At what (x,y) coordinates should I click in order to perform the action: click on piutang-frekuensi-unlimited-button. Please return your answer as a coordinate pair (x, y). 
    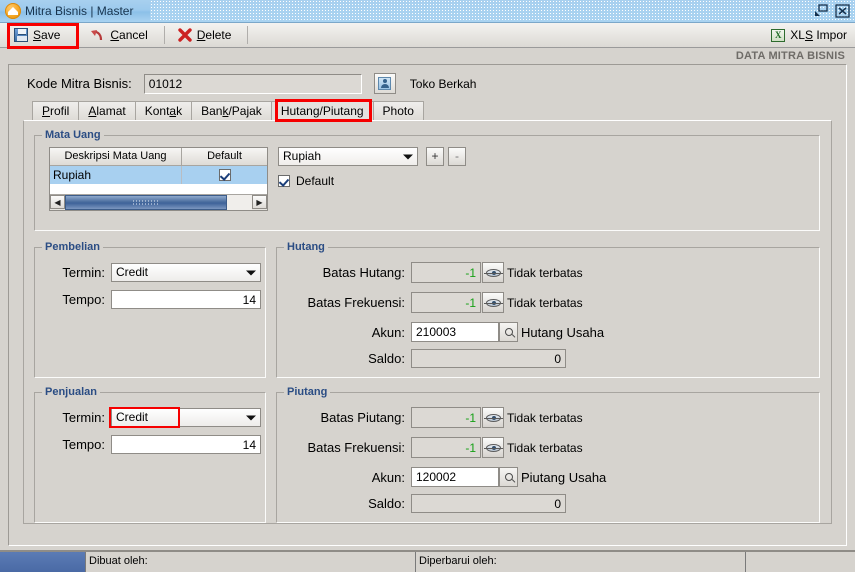
    Looking at the image, I should click on (493, 447).